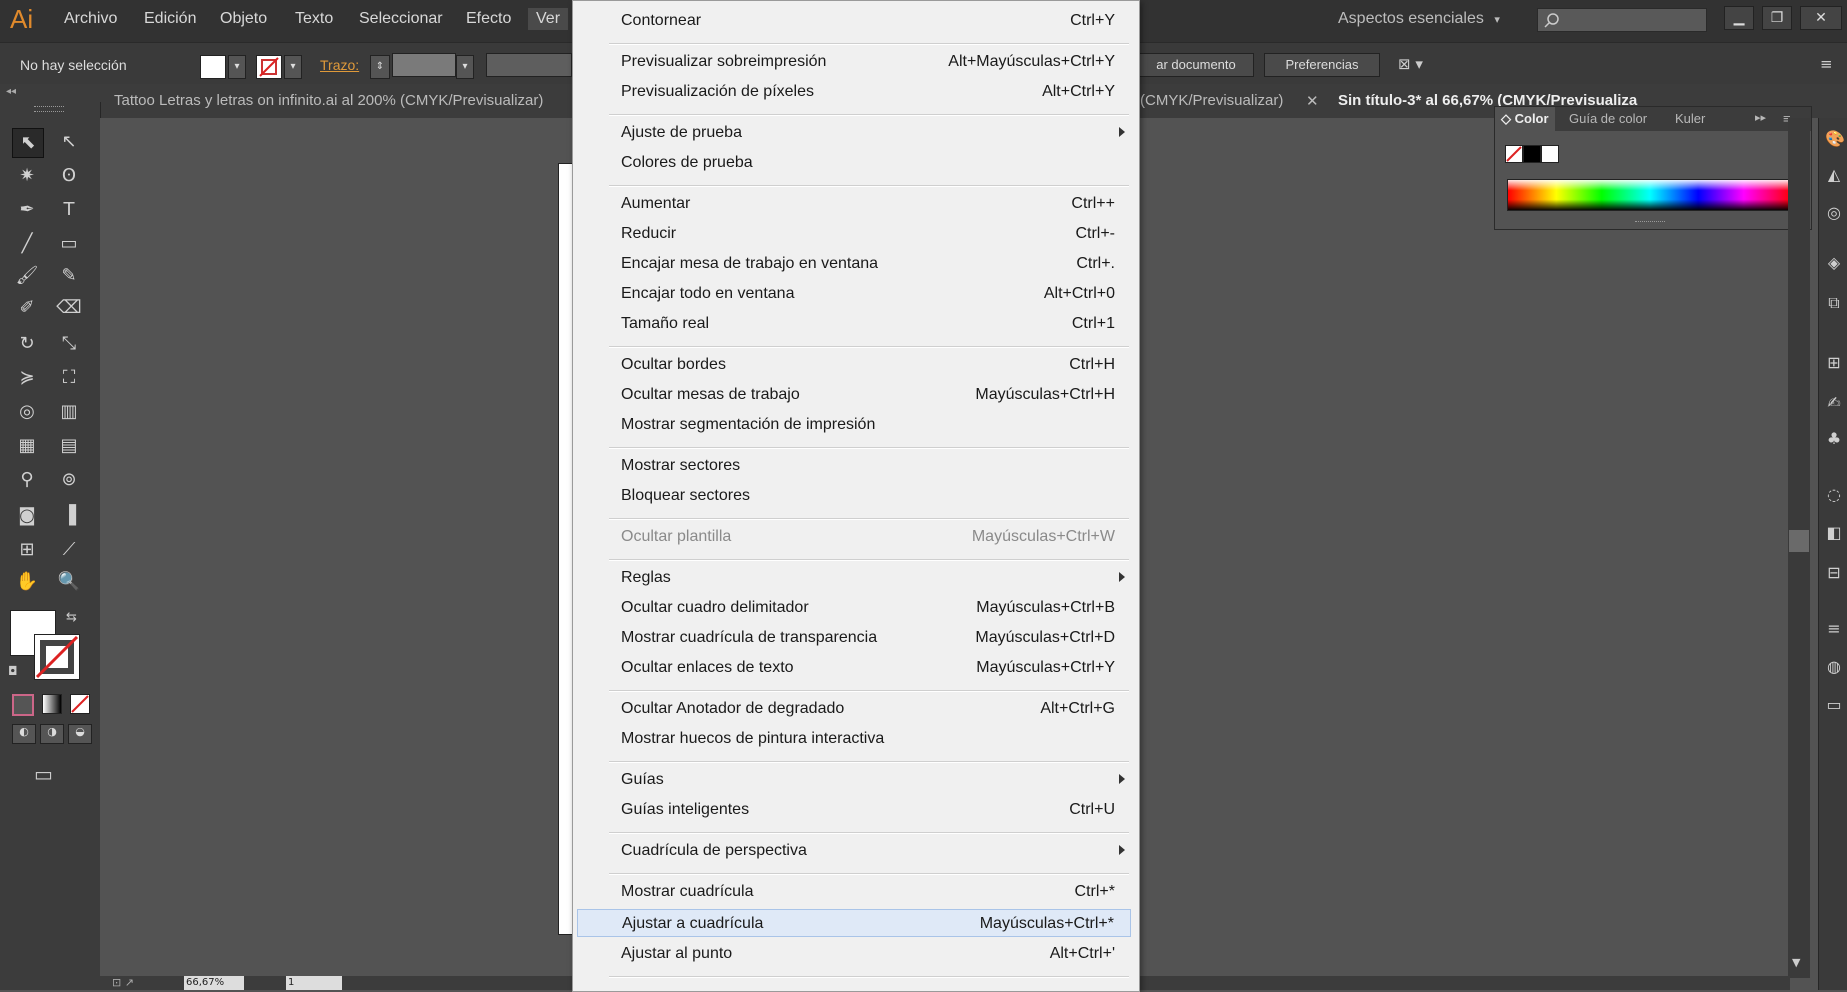  Describe the element at coordinates (69, 378) in the screenshot. I see `free-transform-tool-icon: ⛶` at that location.